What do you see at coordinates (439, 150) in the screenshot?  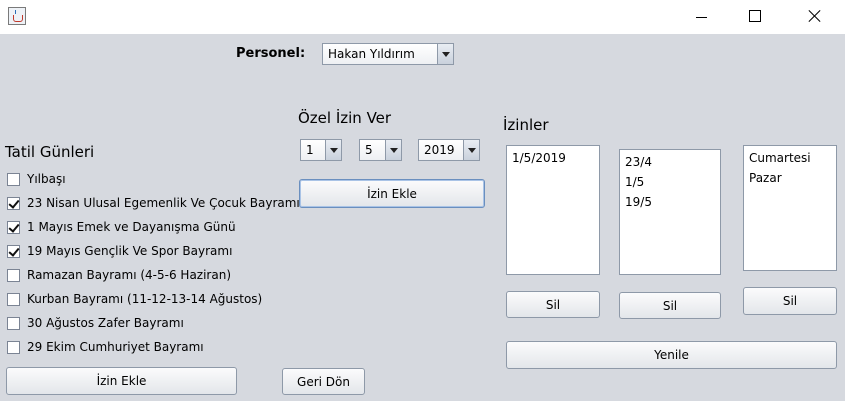 I see `year-select-value: 2019` at bounding box center [439, 150].